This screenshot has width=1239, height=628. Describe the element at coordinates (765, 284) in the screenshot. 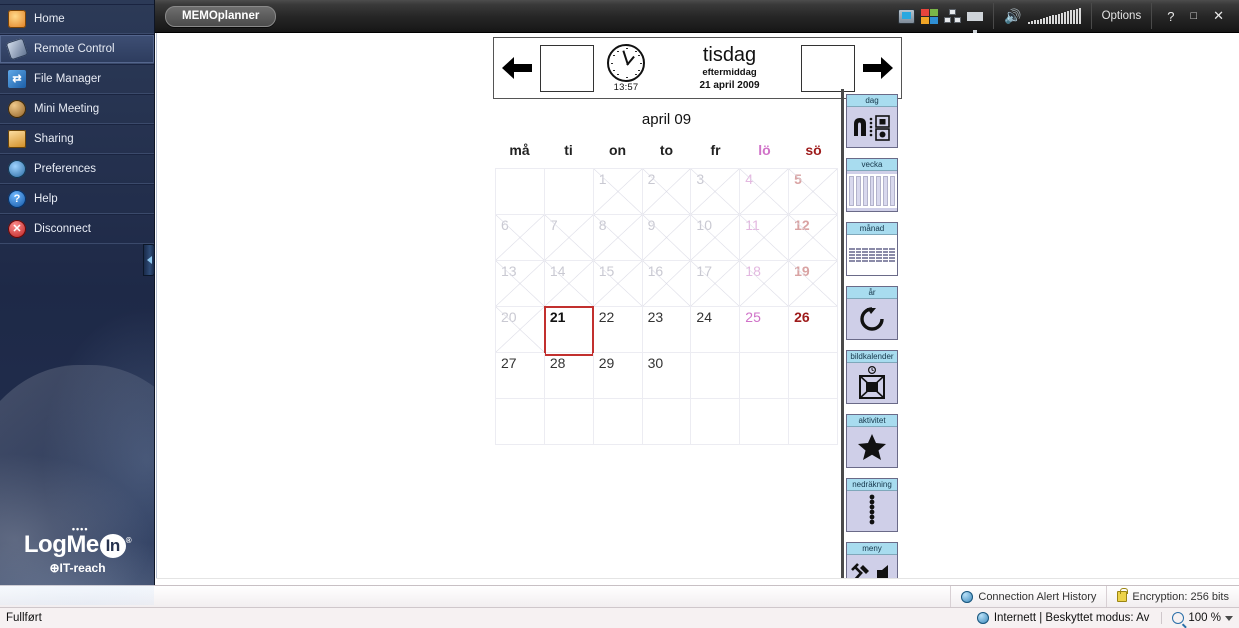

I see `day-cell-18: 18` at that location.